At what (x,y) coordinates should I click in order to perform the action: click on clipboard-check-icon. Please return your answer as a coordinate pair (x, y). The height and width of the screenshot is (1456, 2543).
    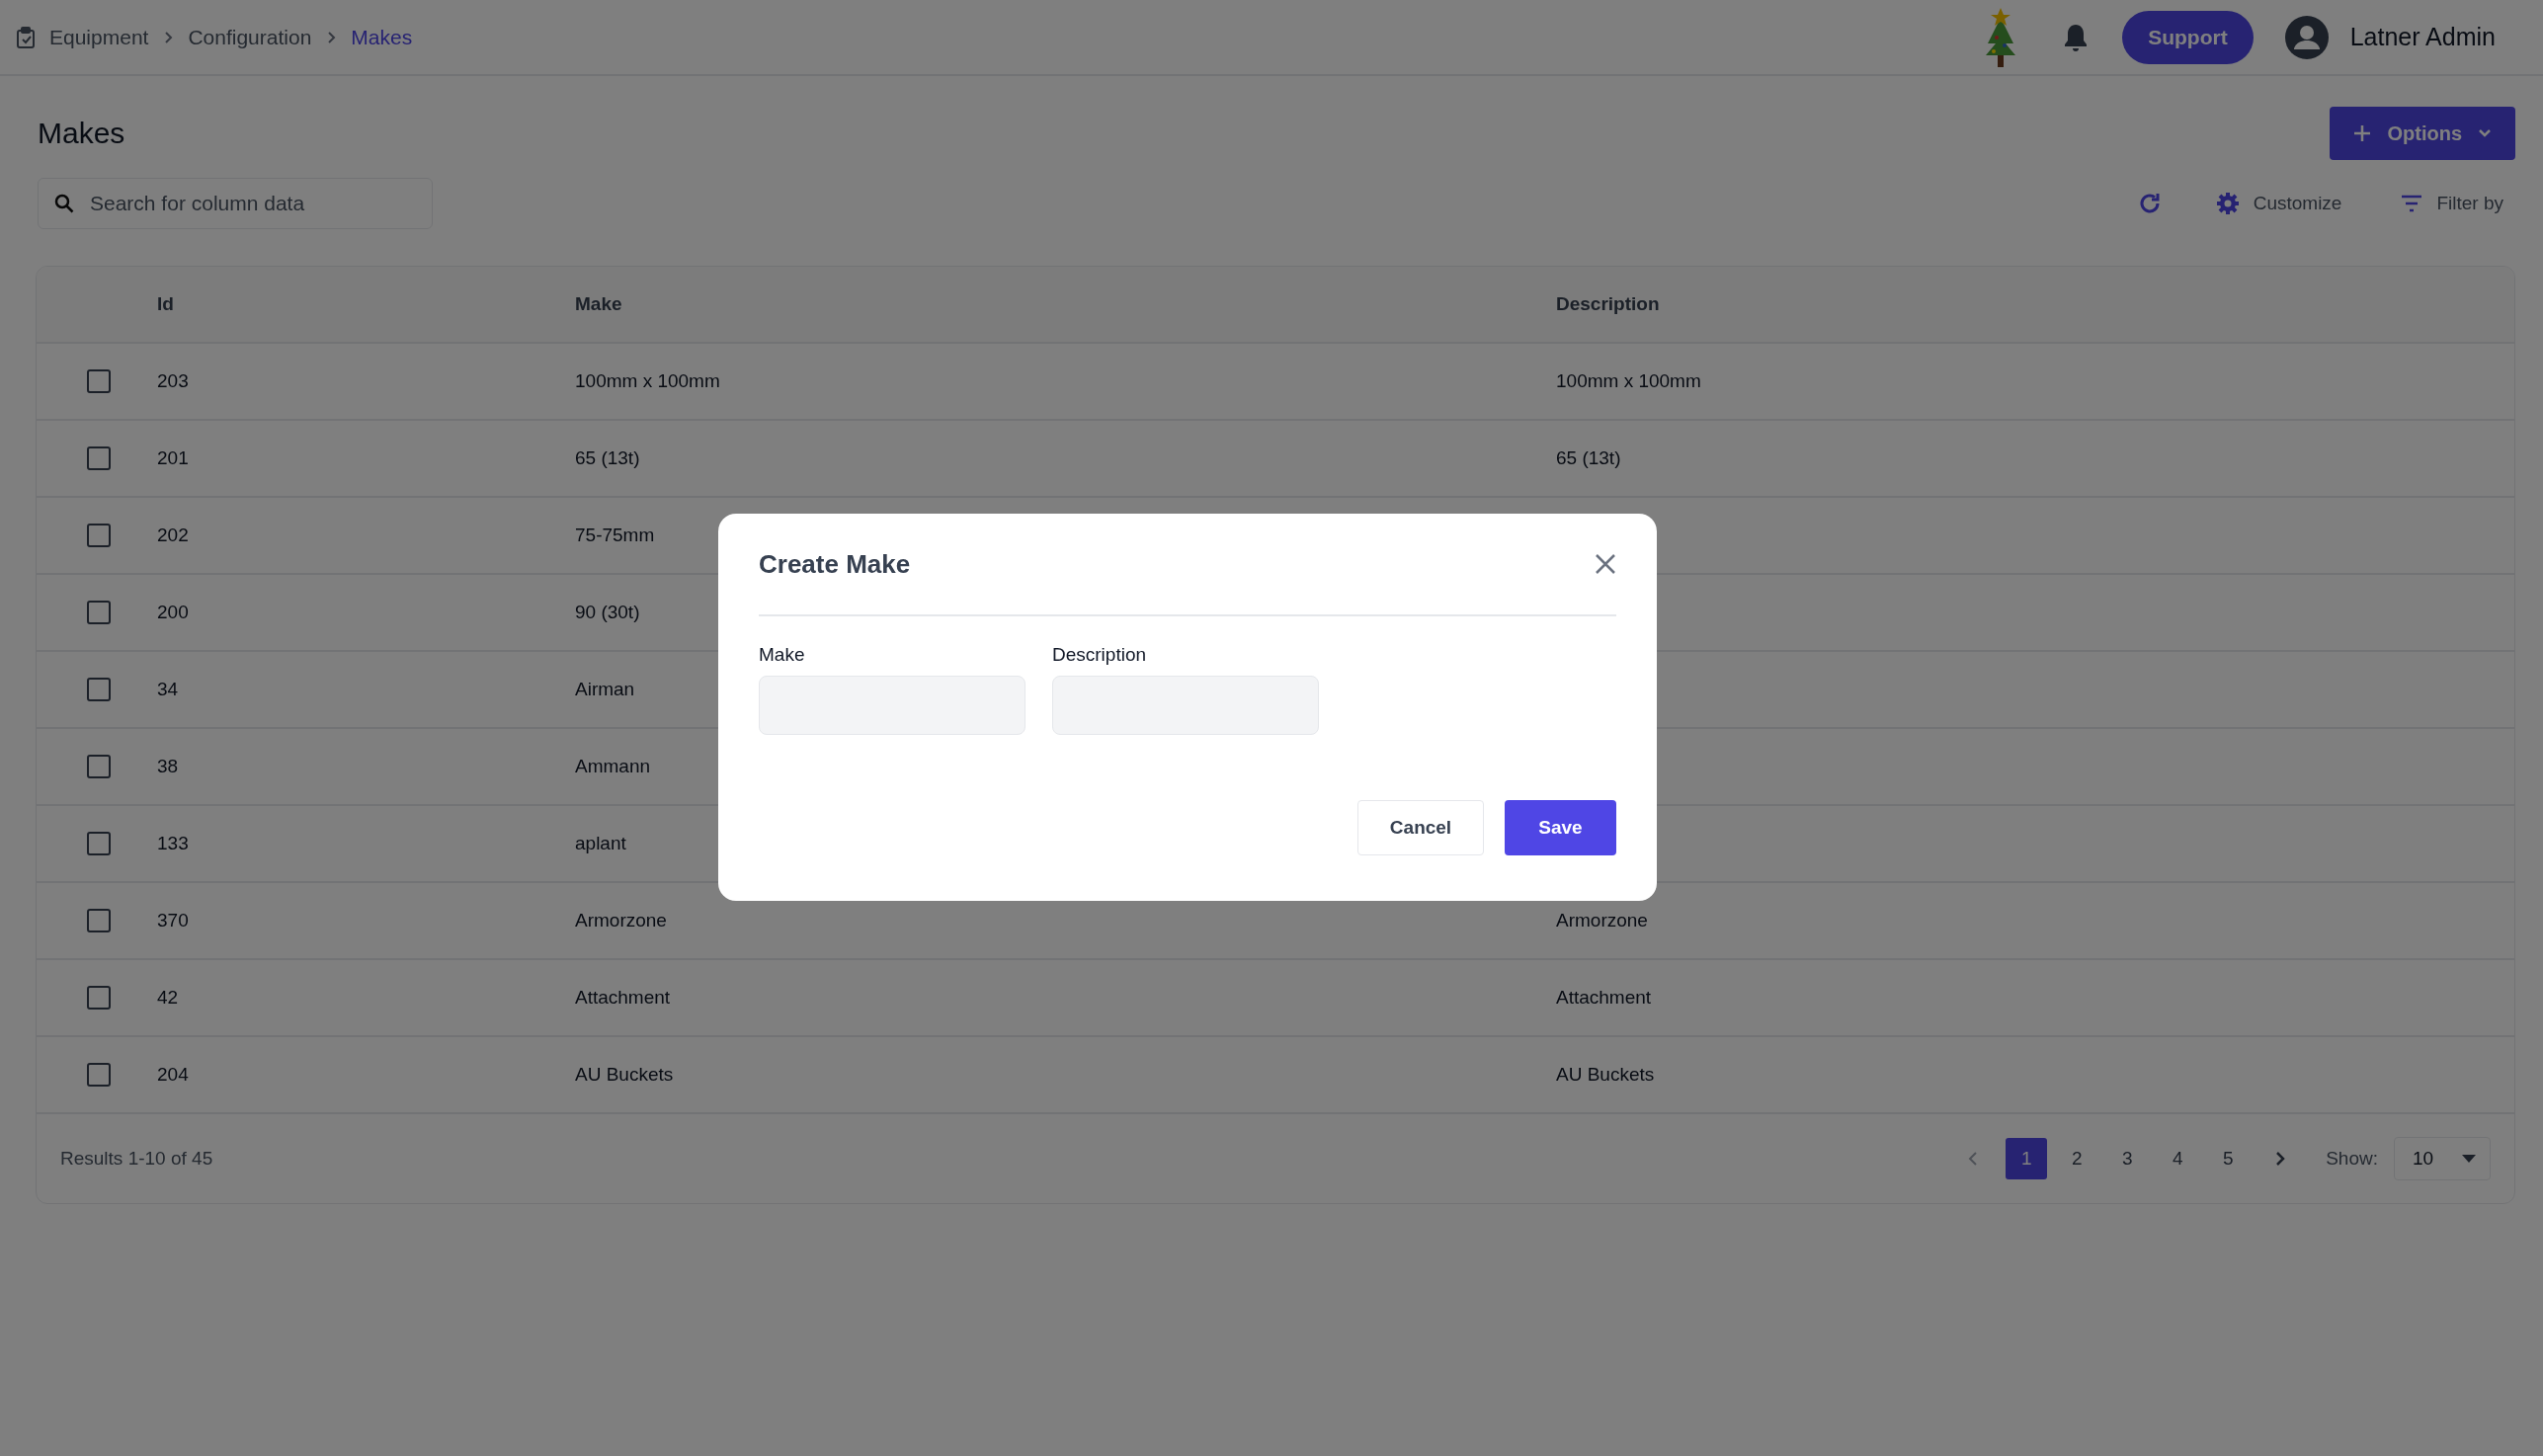
    Looking at the image, I should click on (26, 37).